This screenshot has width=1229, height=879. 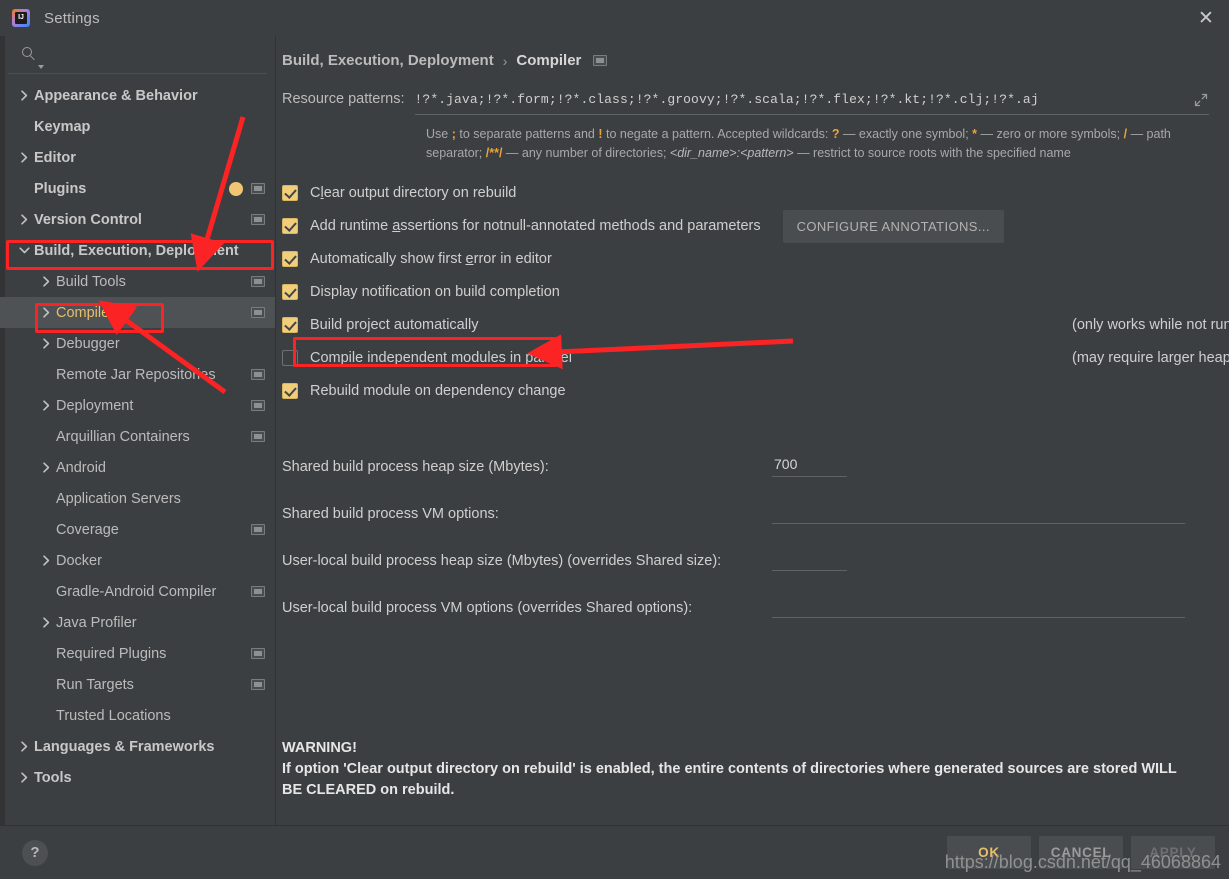 What do you see at coordinates (137, 622) in the screenshot?
I see `sidebar-item-java-profiler: Java Profiler` at bounding box center [137, 622].